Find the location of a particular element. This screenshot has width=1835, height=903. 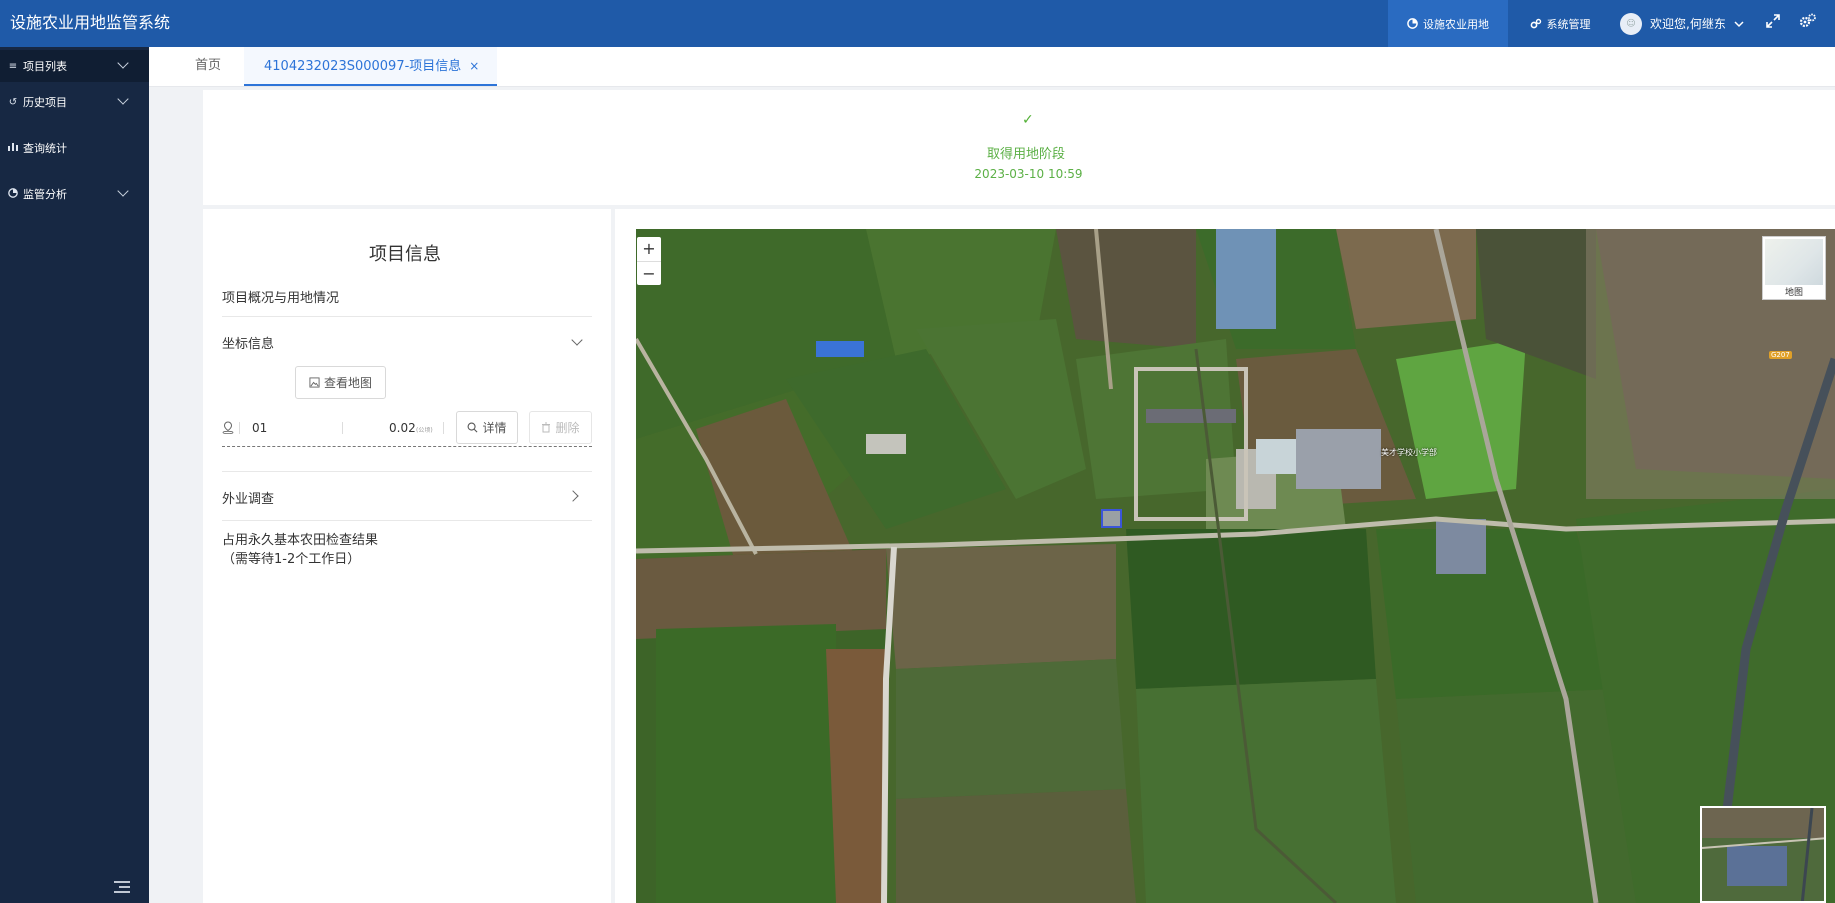

stage-title: 取得用地阶段 is located at coordinates (1025, 154).